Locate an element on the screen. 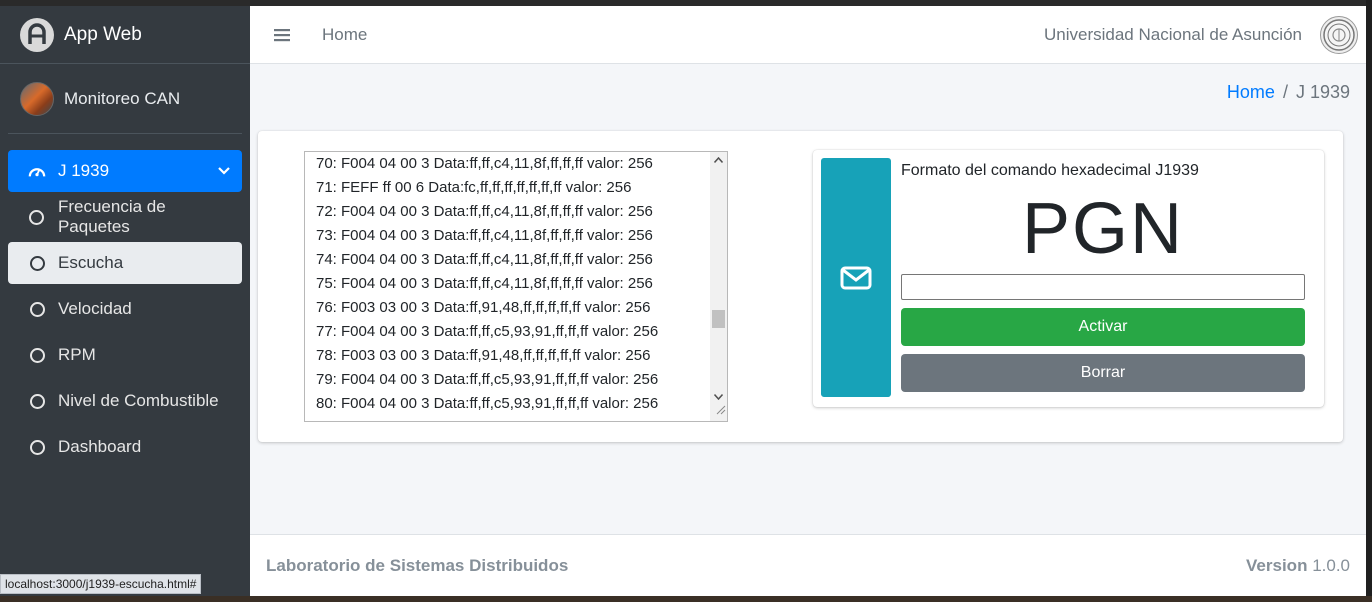 Image resolution: width=1372 pixels, height=602 pixels. pgn-label: PGN is located at coordinates (1103, 229).